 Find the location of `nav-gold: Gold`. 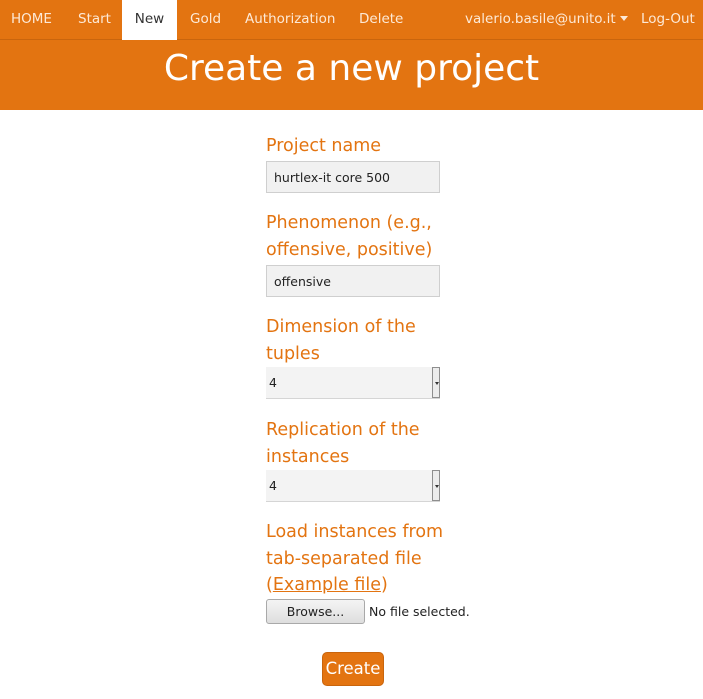

nav-gold: Gold is located at coordinates (205, 20).